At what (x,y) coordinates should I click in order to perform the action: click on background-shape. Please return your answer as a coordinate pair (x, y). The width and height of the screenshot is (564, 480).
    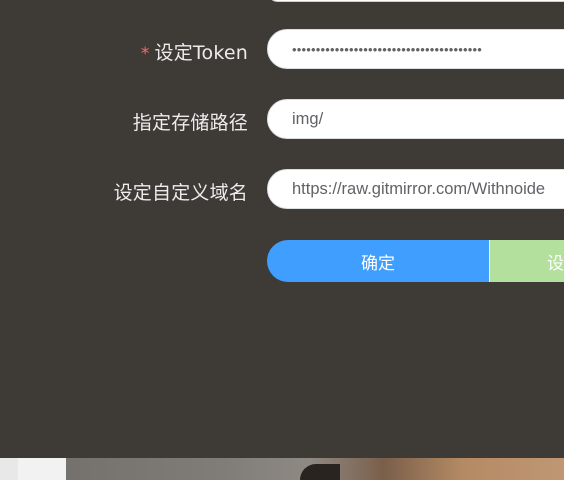
    Looking at the image, I should click on (320, 472).